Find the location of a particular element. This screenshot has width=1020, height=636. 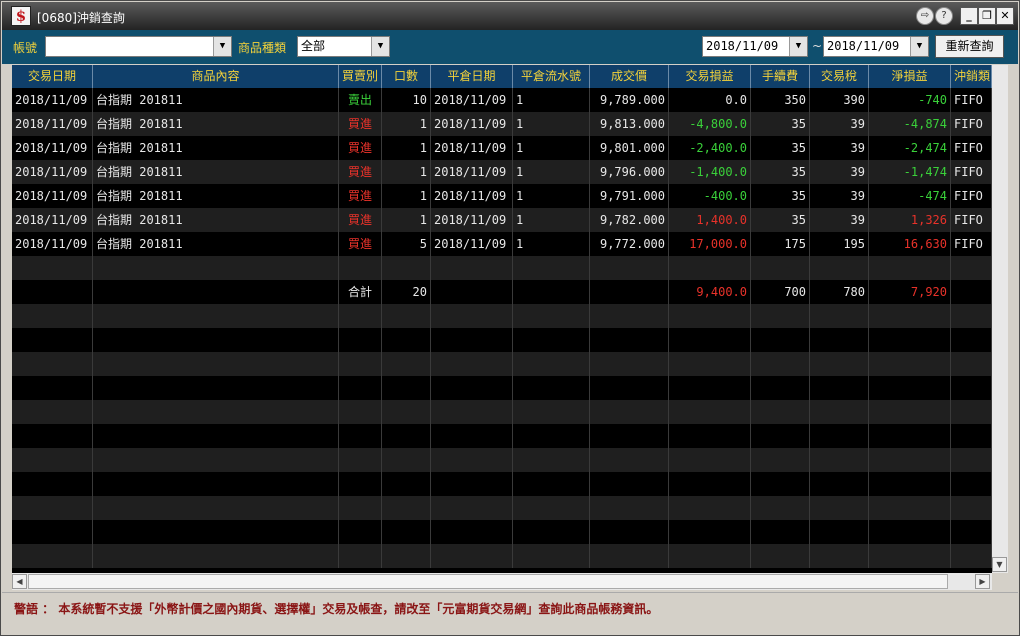

horizontal-scrollbar: ◀ ▶ is located at coordinates (502, 581).